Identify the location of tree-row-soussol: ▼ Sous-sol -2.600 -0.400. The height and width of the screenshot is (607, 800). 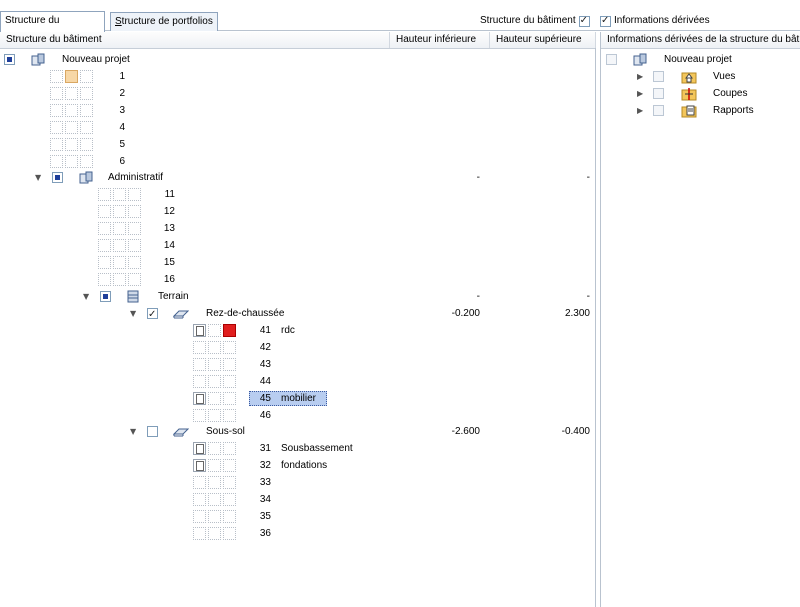
(298, 431).